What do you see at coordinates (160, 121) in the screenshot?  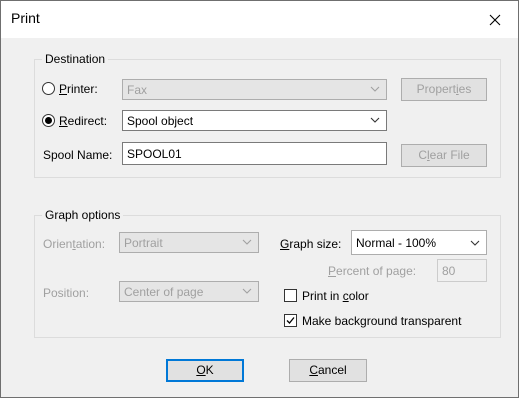 I see `redirect-select-value: Spool object` at bounding box center [160, 121].